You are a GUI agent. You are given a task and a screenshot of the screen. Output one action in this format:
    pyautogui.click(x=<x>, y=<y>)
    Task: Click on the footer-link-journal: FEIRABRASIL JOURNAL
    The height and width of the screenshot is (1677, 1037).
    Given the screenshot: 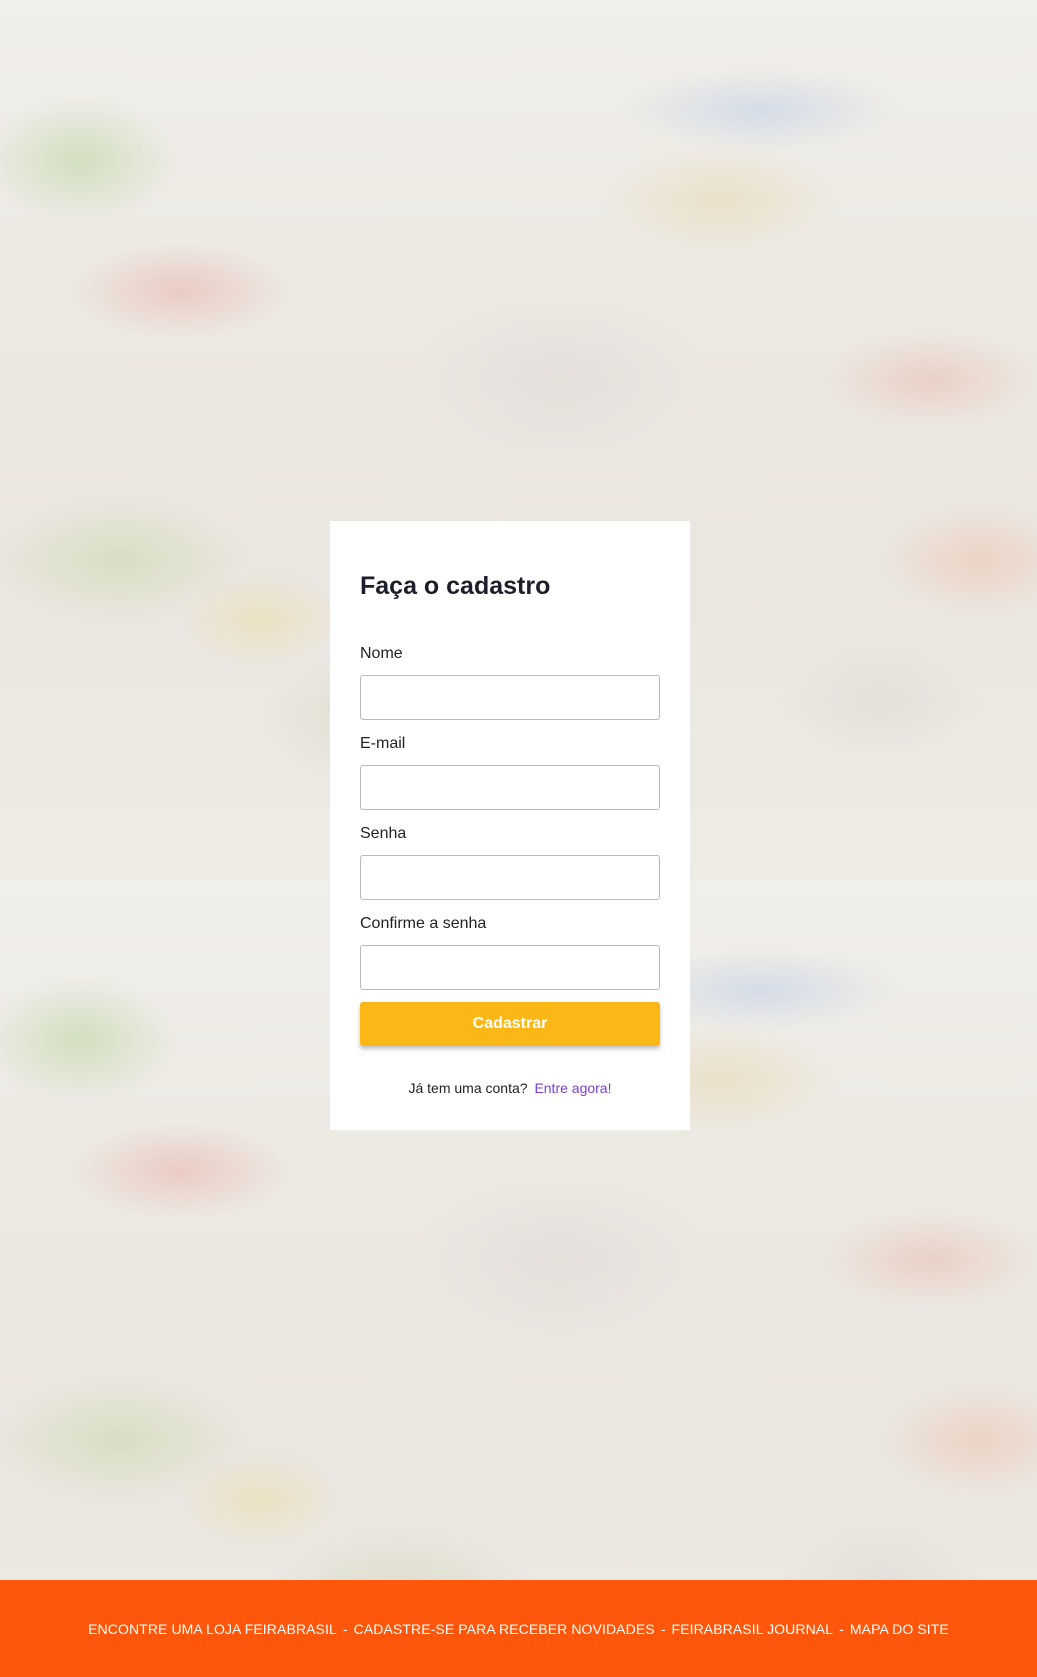 What is the action you would take?
    pyautogui.click(x=752, y=1629)
    